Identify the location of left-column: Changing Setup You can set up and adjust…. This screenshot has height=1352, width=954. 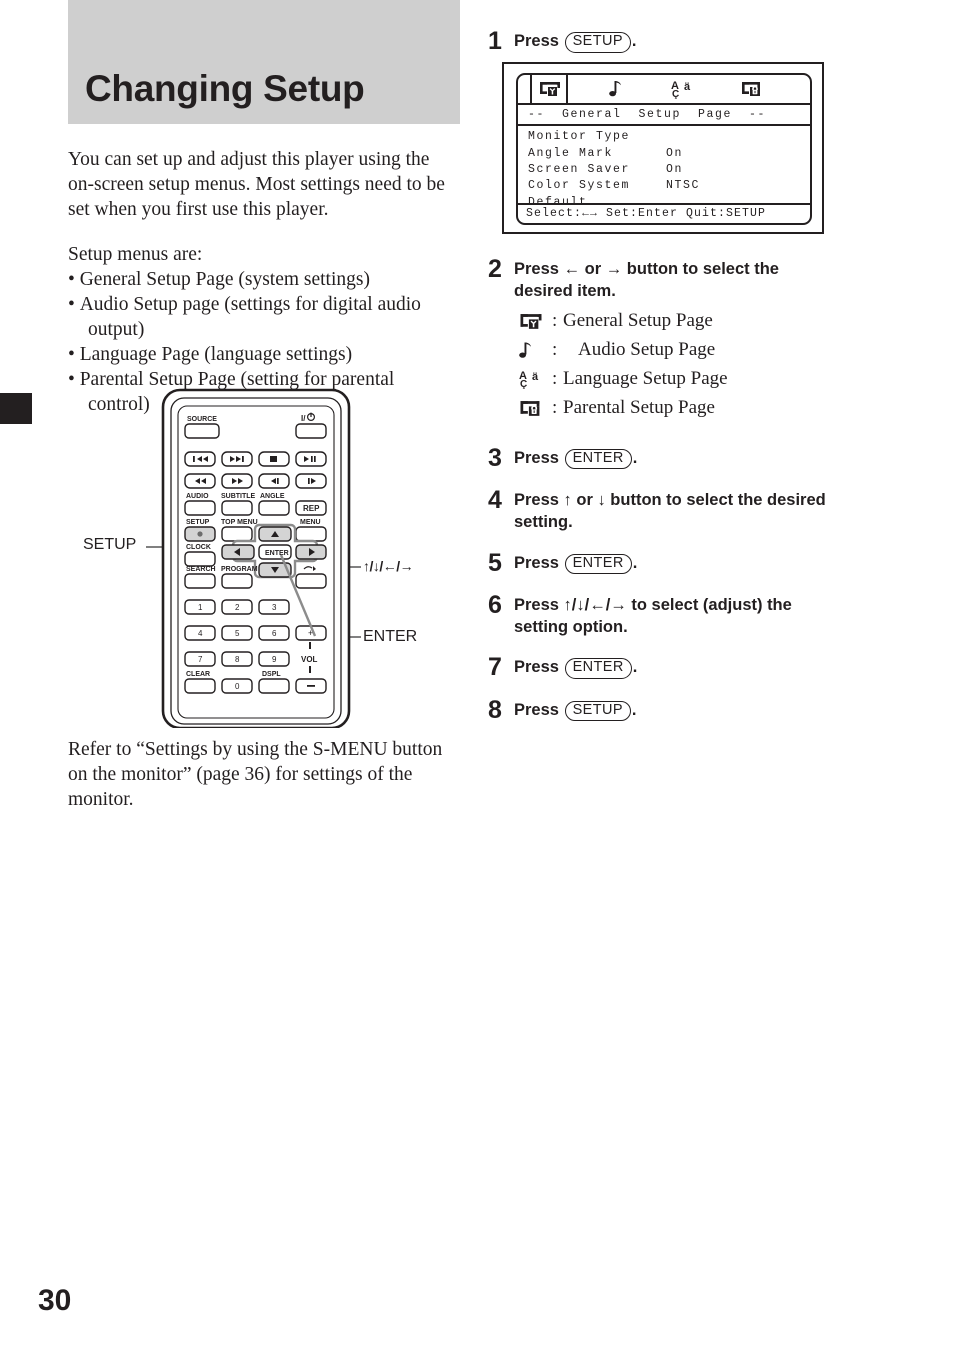
(264, 209).